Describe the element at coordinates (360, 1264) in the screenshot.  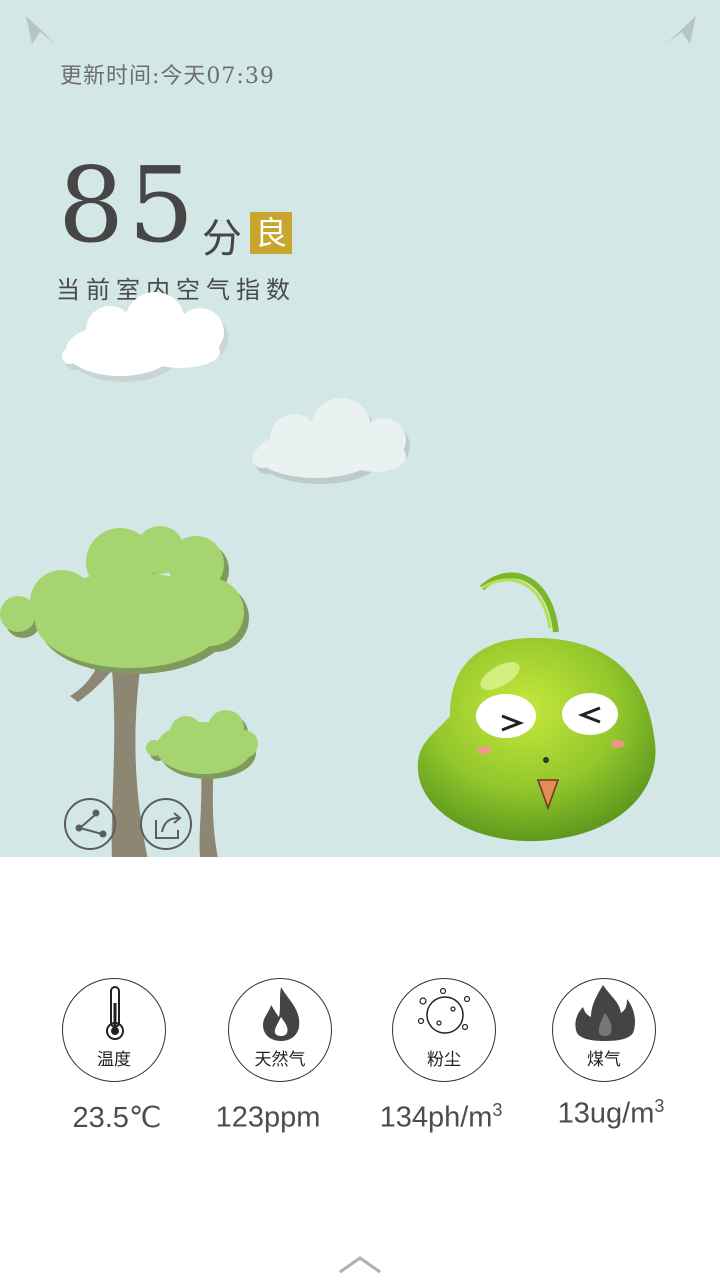
I see `chevron-up-icon` at that location.